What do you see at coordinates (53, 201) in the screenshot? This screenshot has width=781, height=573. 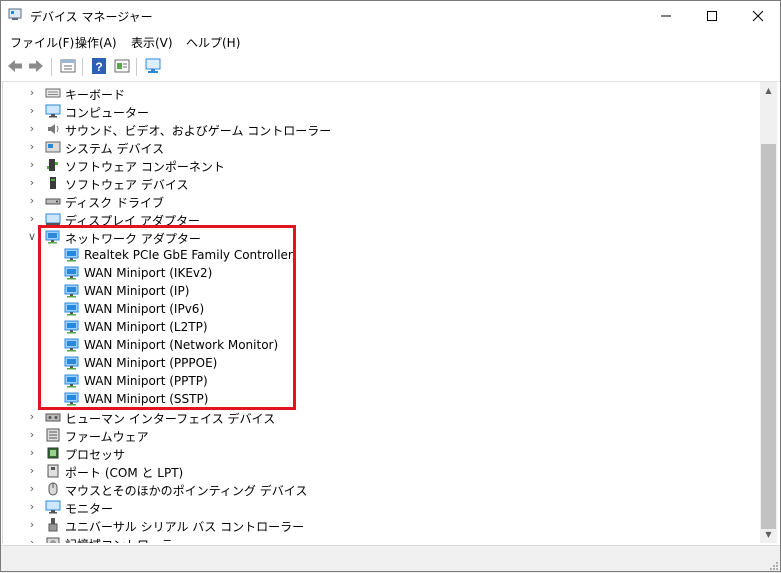 I see `disk-drive-icon` at bounding box center [53, 201].